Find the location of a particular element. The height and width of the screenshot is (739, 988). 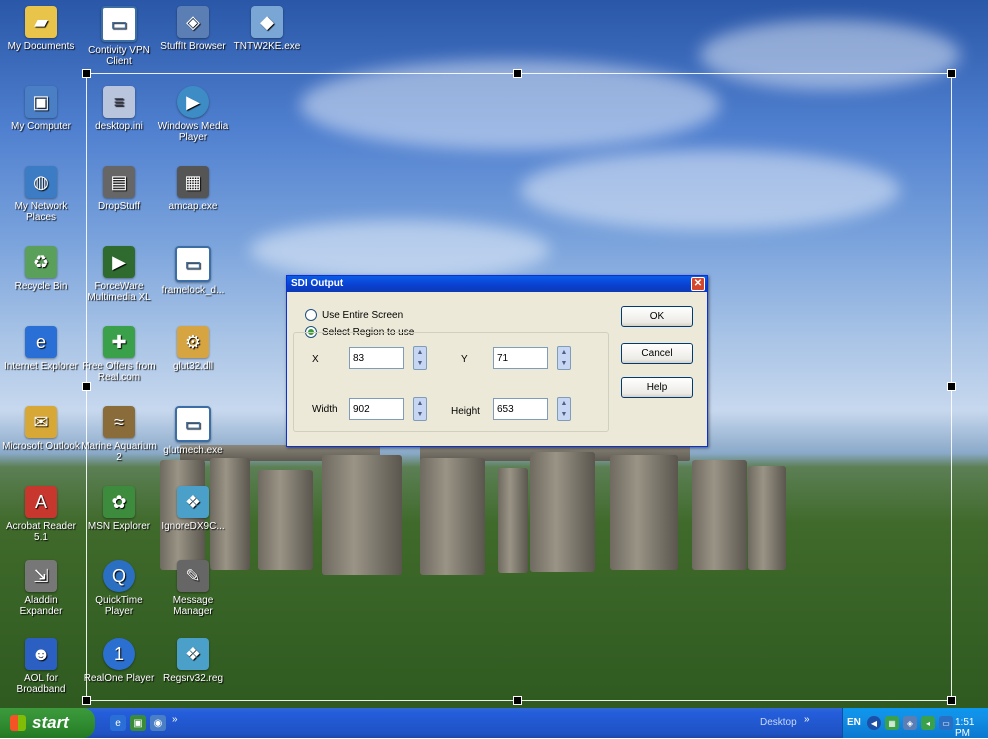

ini-file-icon: ≡ is located at coordinates (119, 102).